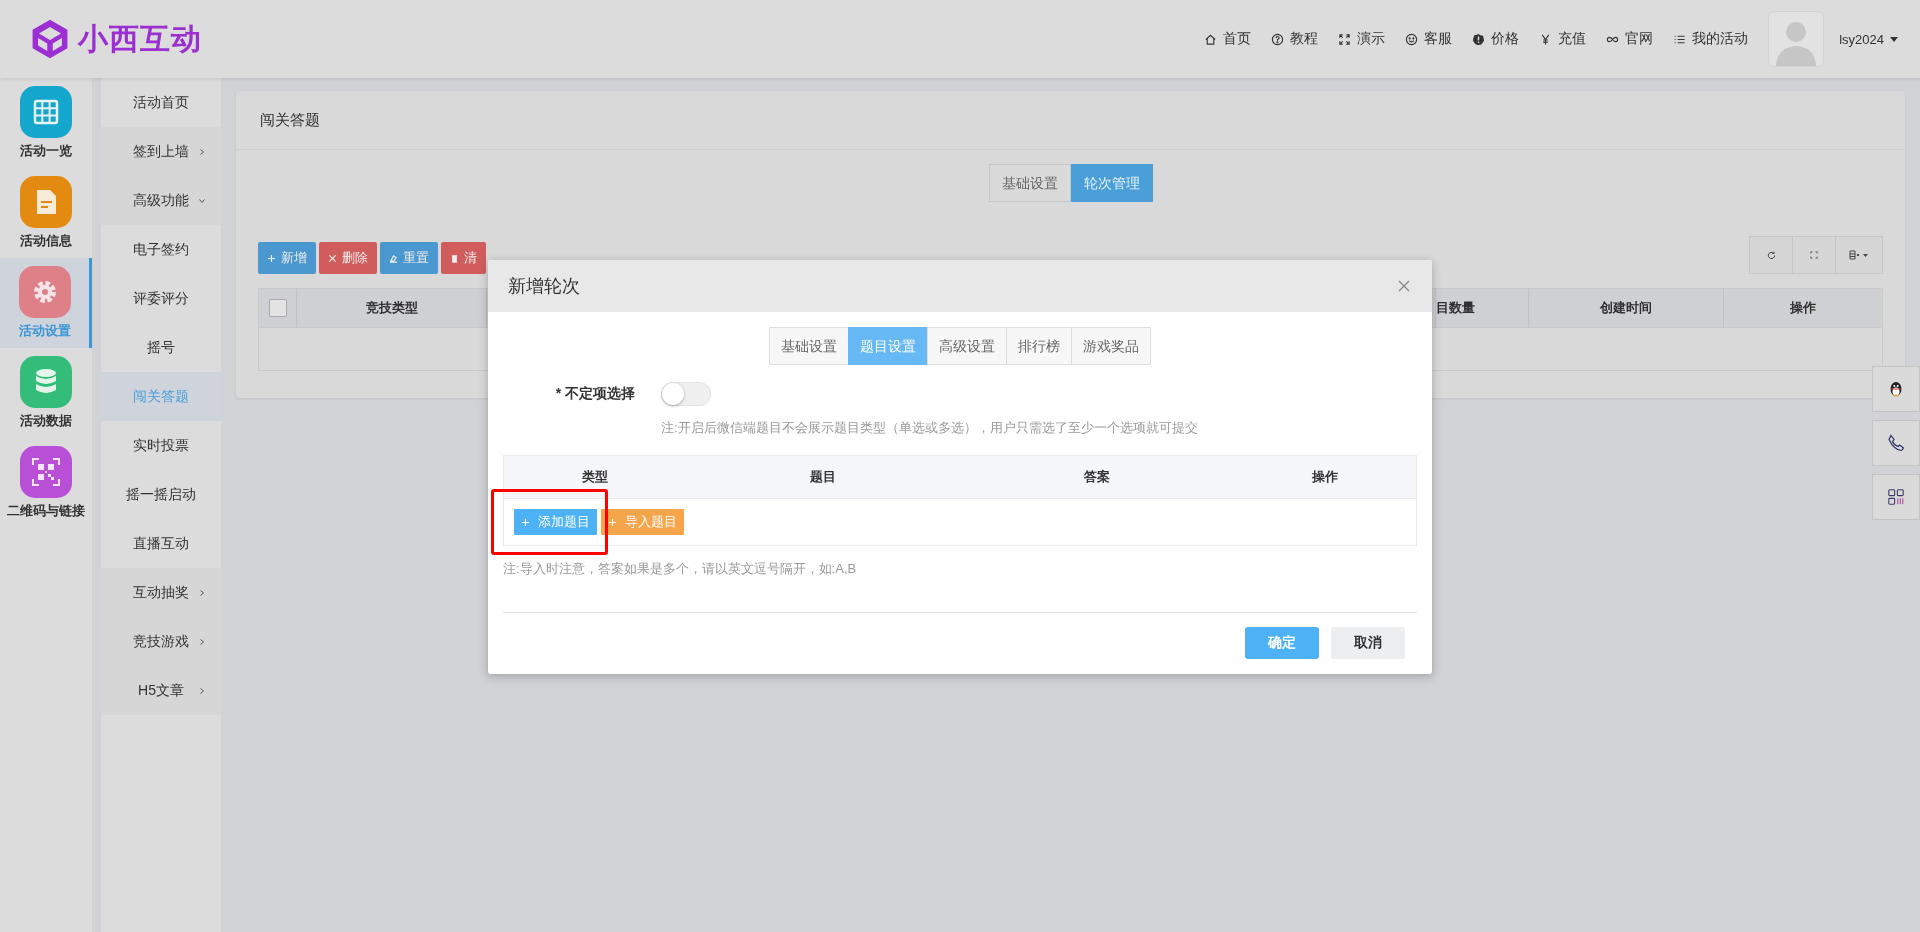  What do you see at coordinates (1626, 308) in the screenshot?
I see `column-header: 创建时间` at bounding box center [1626, 308].